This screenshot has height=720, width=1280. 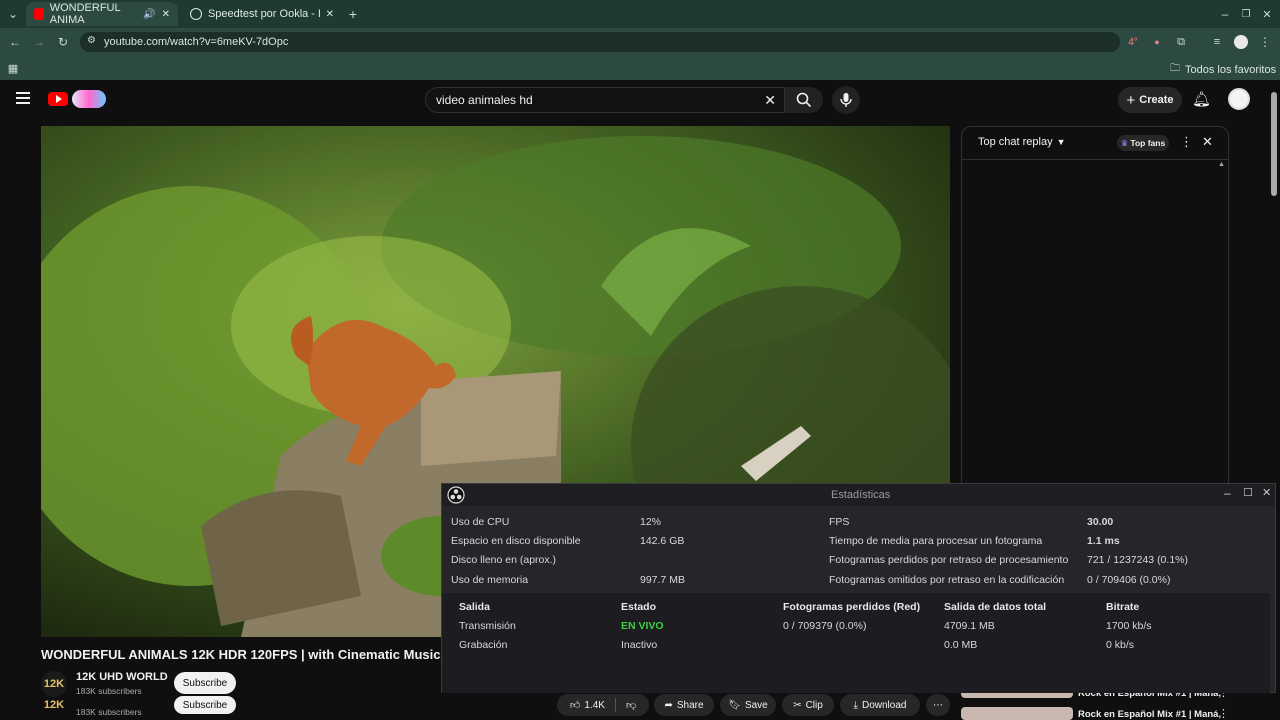 I want to click on chat-divider, so click(x=1095, y=159).